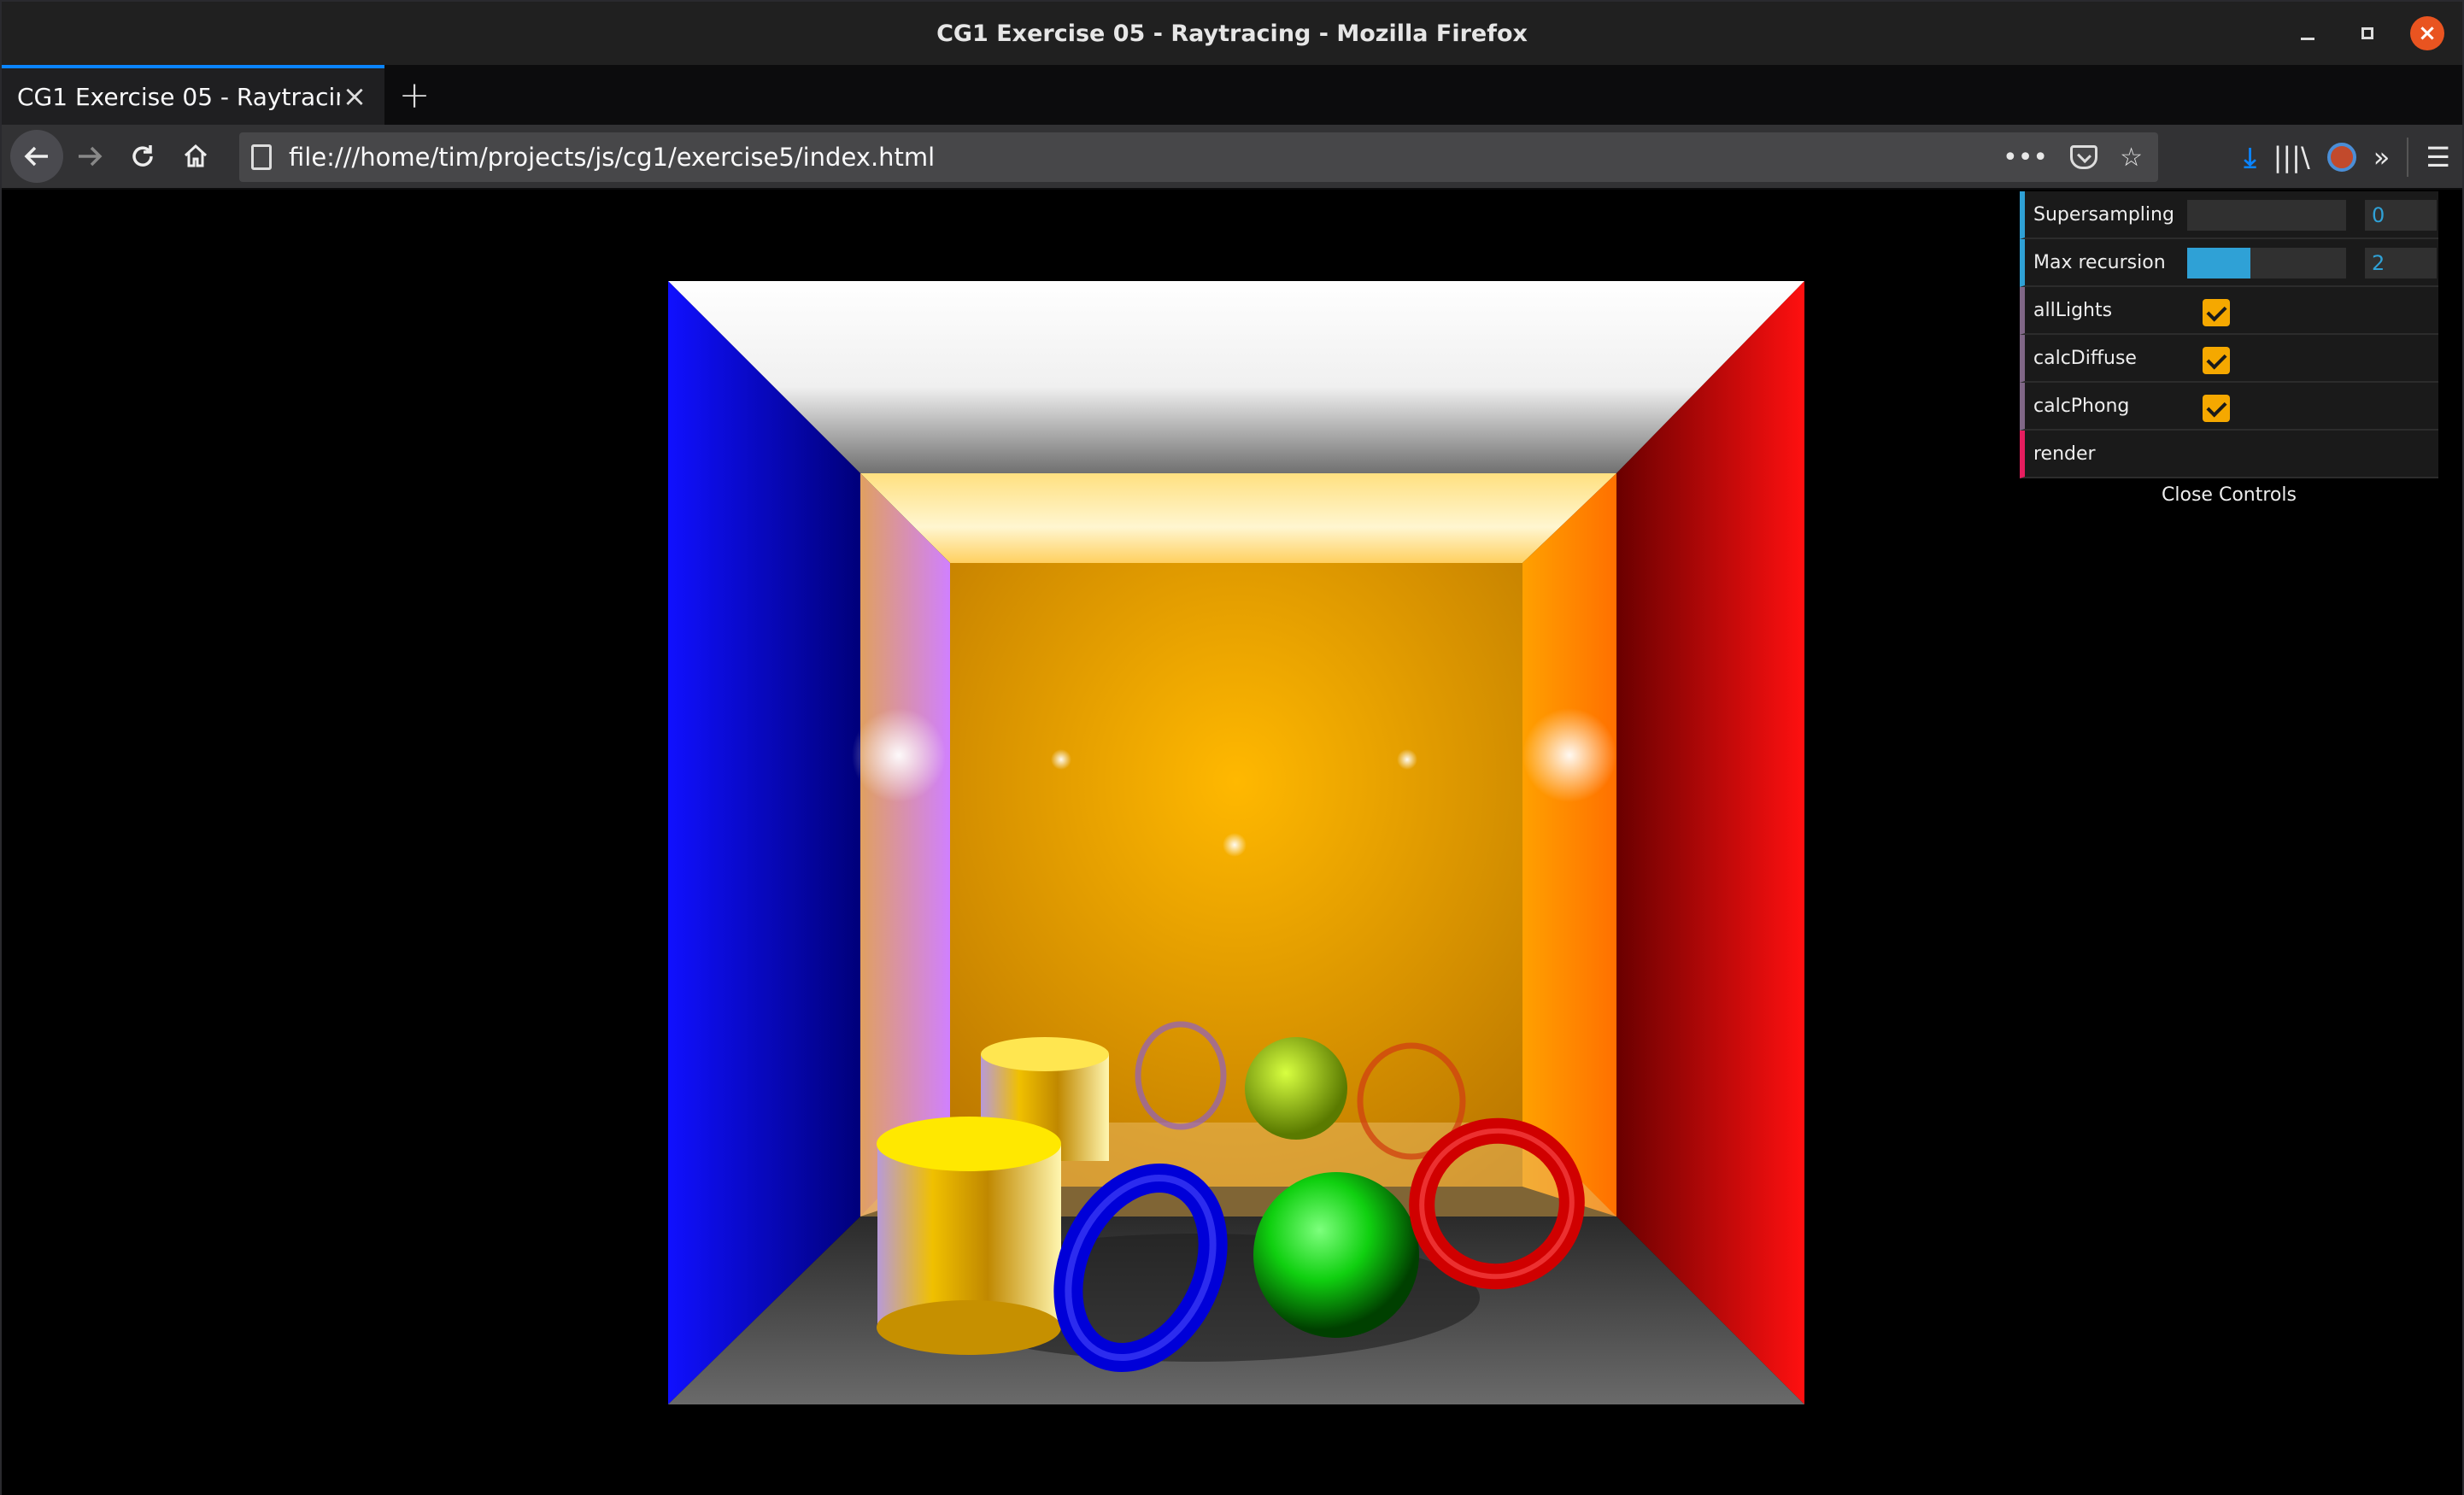 The width and height of the screenshot is (2464, 1495). I want to click on tab-raytracing: CG1 Exercise 05 - Raytracing ×, so click(193, 95).